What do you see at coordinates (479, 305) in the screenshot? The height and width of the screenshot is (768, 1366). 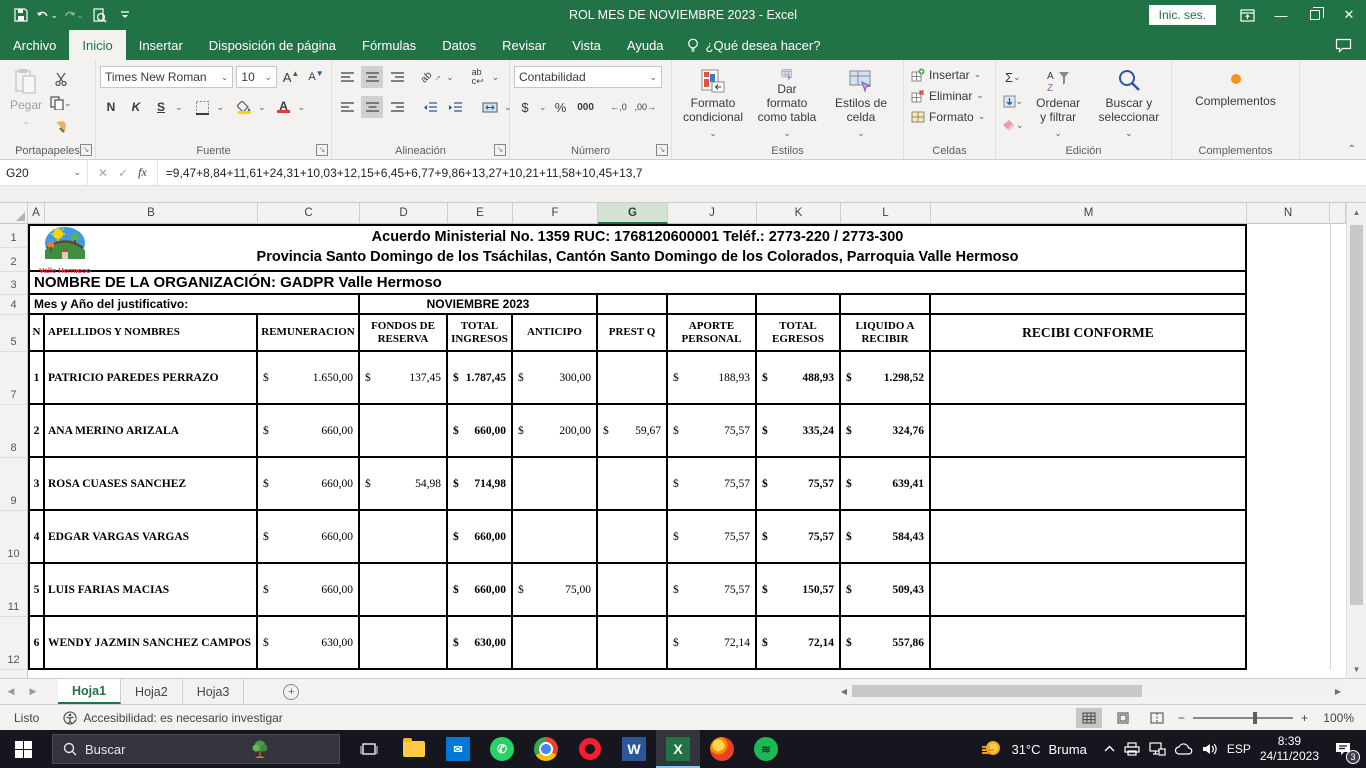 I see `month-value-cell: NOVIEMBRE 2023` at bounding box center [479, 305].